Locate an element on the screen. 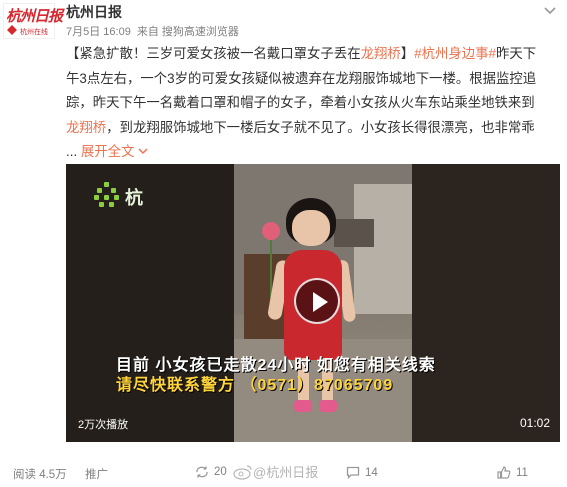 The height and width of the screenshot is (487, 567). post-line-1: 【紧急扩散！三岁可爱女孩被一名戴口罩女子丢在龙翔桥】#杭州身边事#昨天下 is located at coordinates (313, 54).